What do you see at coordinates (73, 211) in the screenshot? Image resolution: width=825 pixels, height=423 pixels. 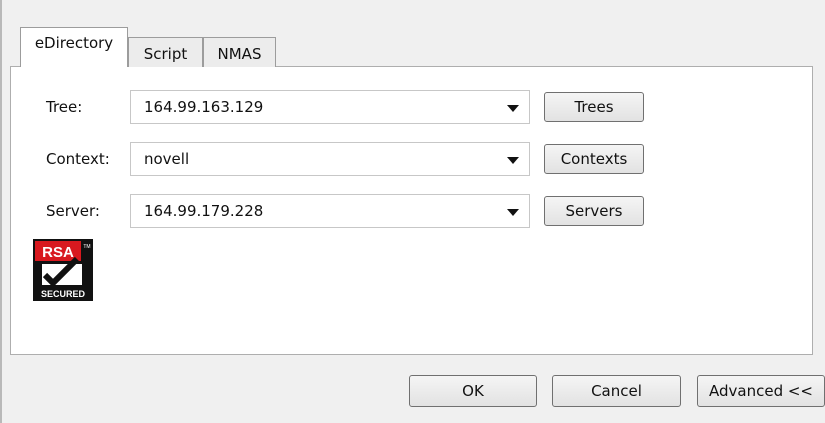 I see `server-label: Server:` at bounding box center [73, 211].